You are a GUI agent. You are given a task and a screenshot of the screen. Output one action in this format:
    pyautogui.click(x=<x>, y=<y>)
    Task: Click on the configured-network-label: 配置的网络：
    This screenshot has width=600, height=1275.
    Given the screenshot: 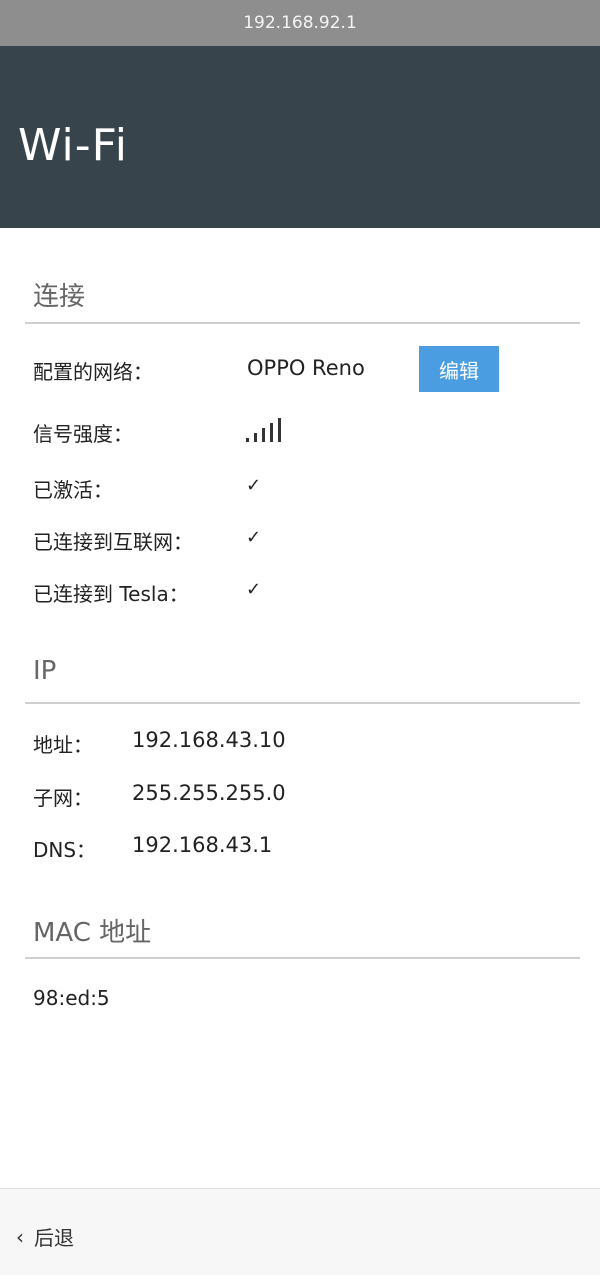 What is the action you would take?
    pyautogui.click(x=93, y=372)
    